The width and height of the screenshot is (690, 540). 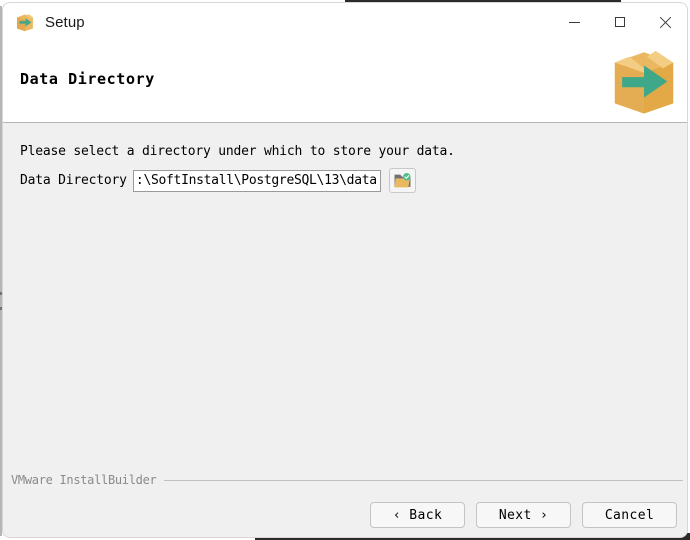 What do you see at coordinates (73, 180) in the screenshot?
I see `data-directory-label: Data Directory` at bounding box center [73, 180].